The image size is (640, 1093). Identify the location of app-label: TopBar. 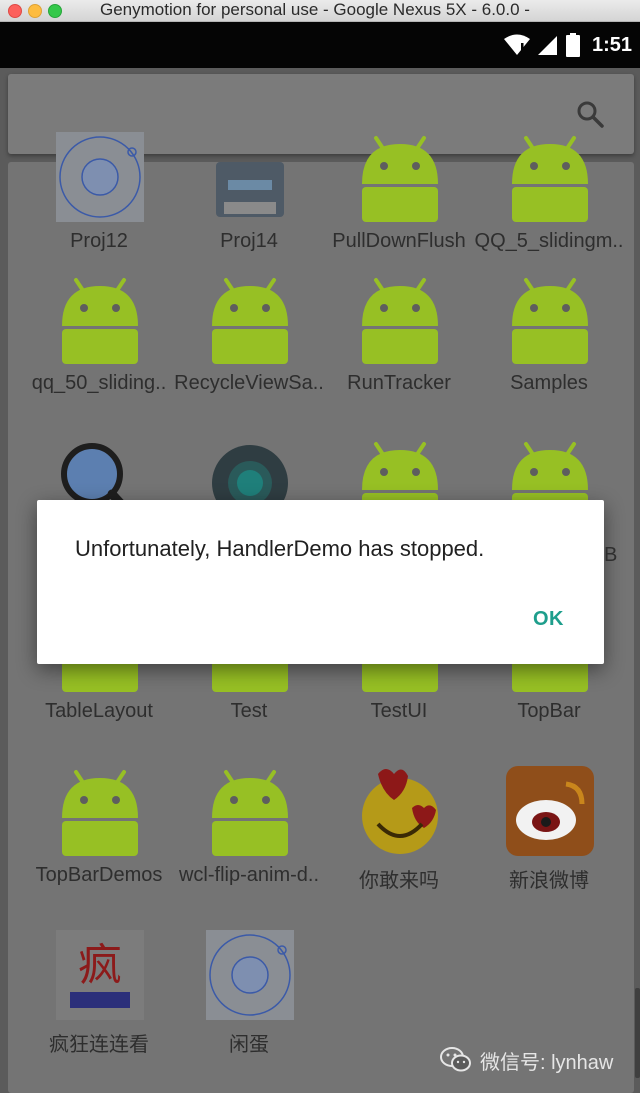
(549, 711).